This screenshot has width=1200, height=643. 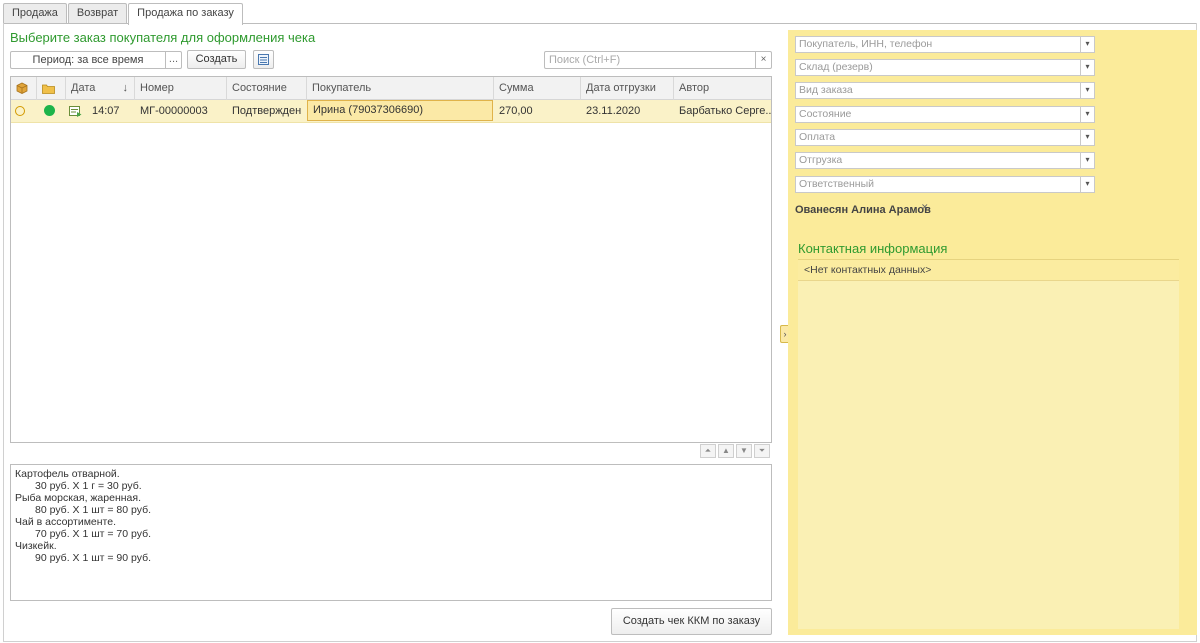 I want to click on row-sum: 270,00, so click(x=516, y=111).